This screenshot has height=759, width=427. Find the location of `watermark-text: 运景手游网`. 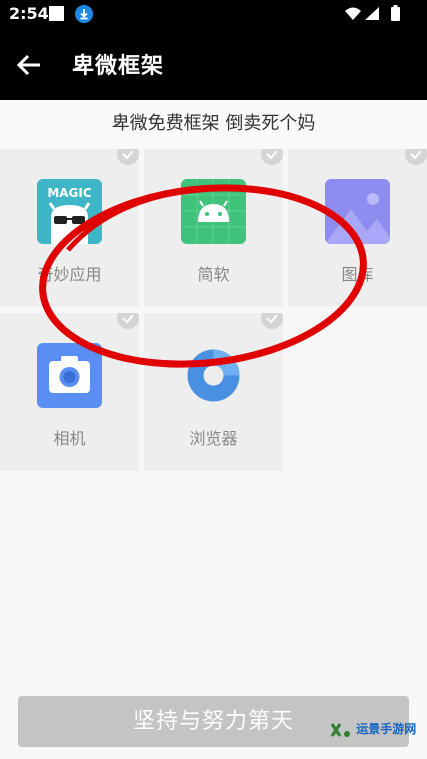

watermark-text: 运景手游网 is located at coordinates (386, 729).